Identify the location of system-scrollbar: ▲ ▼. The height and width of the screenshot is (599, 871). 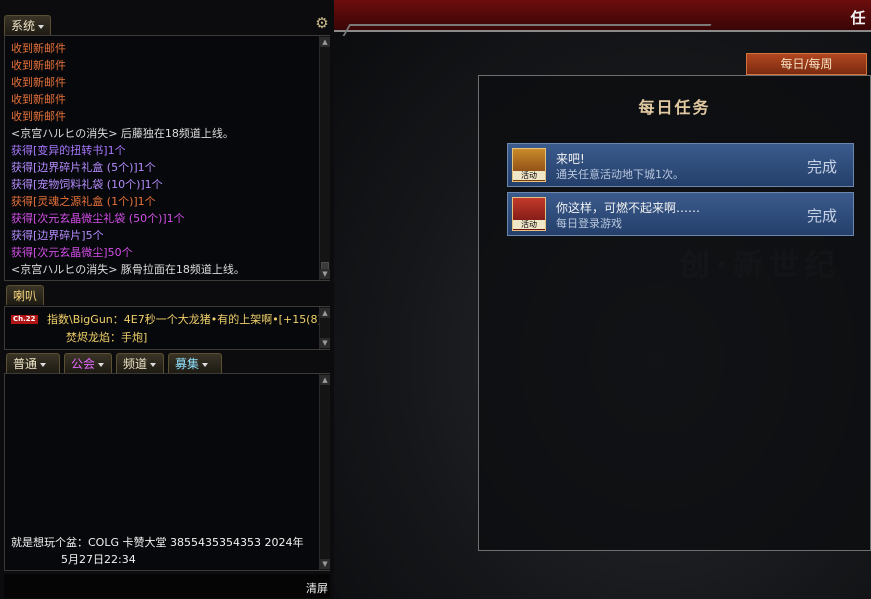
(324, 158).